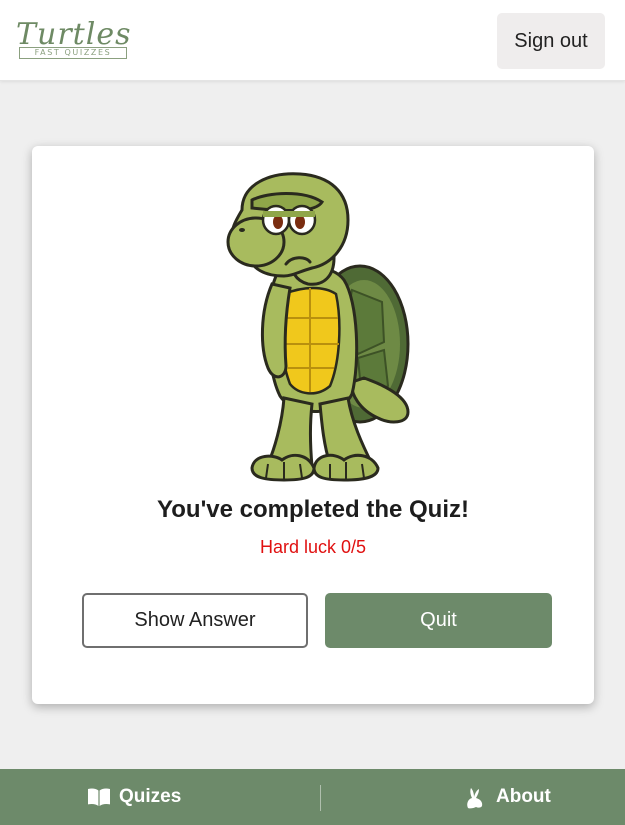  What do you see at coordinates (476, 798) in the screenshot?
I see `rabbit-icon` at bounding box center [476, 798].